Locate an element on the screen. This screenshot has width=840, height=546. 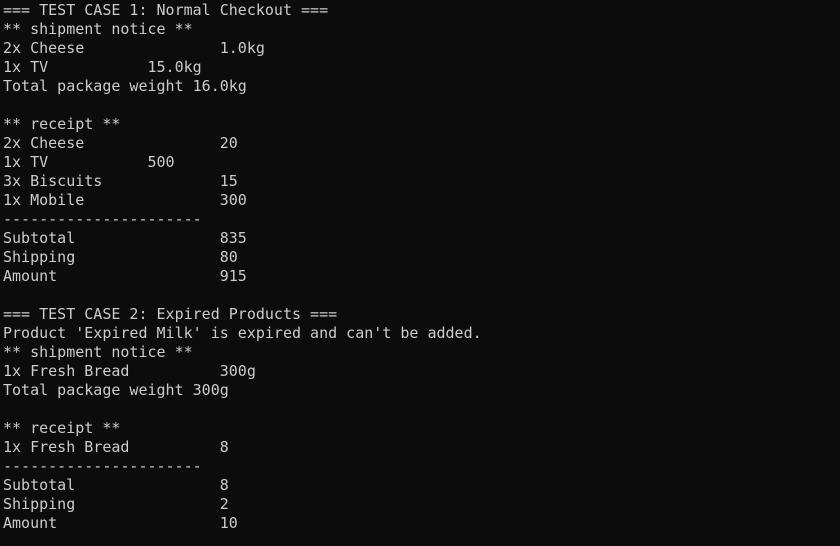
receipt-line-fresh-bread: 1x Fresh Bread 8 is located at coordinates (116, 447).